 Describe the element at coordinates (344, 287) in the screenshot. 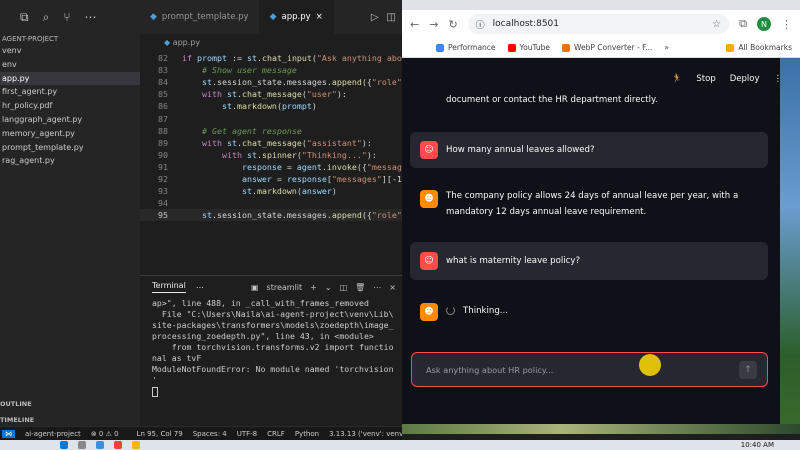

I see `split-terminal-icon: ◫` at that location.